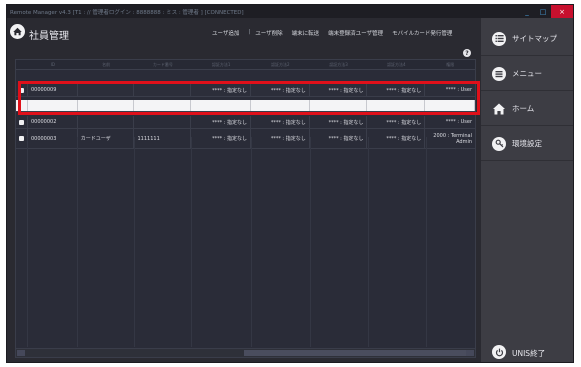 This screenshot has width=581, height=367. I want to click on column-header: 権限, so click(450, 64).